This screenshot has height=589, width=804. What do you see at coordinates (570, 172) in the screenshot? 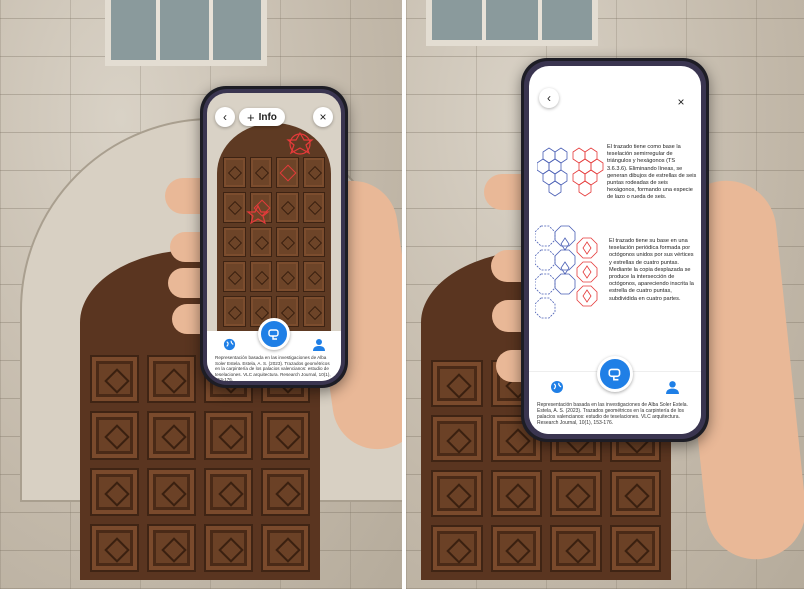
I see `hexagon-star-pattern` at bounding box center [570, 172].